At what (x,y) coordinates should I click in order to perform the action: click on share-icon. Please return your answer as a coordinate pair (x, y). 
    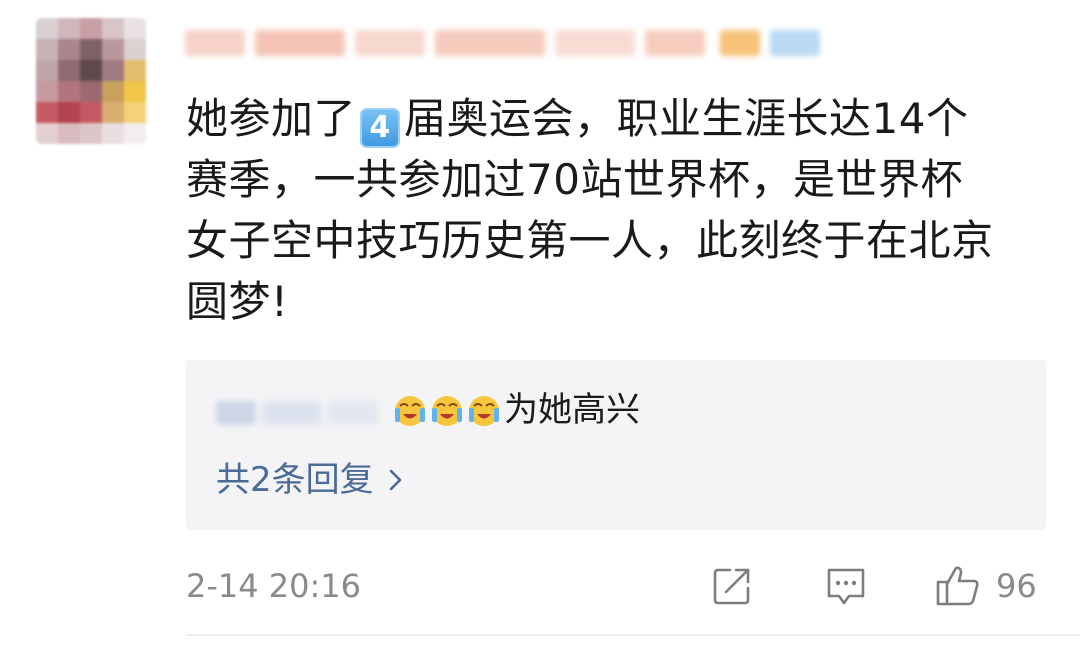
    Looking at the image, I should click on (732, 586).